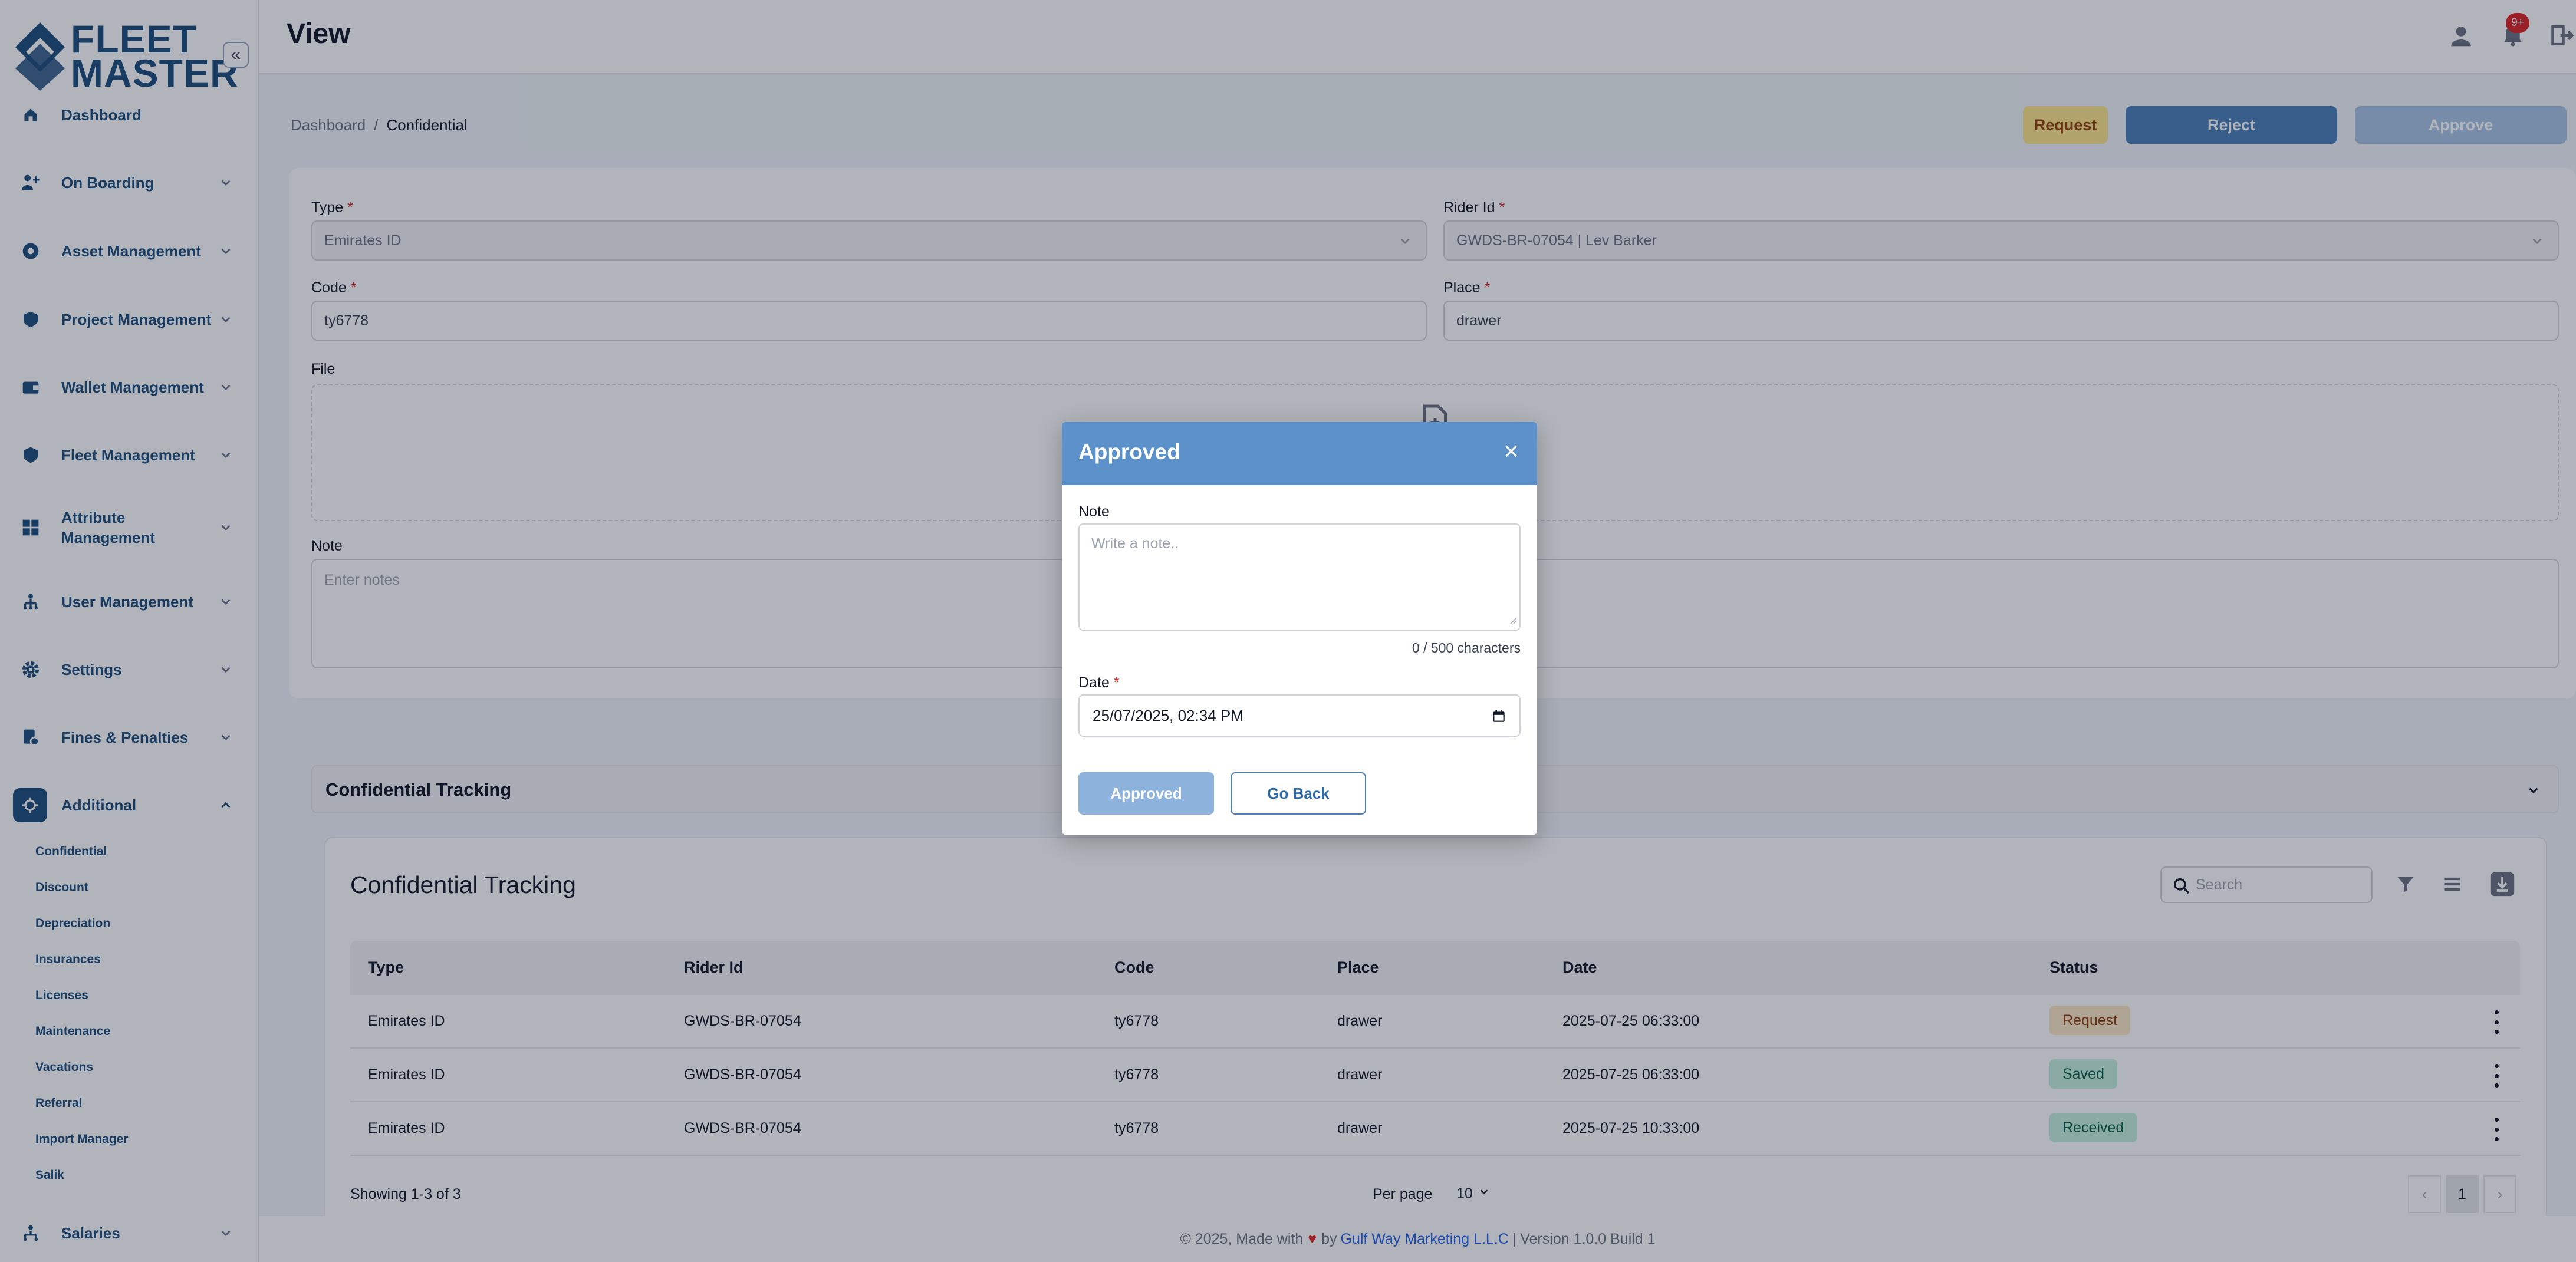  Describe the element at coordinates (1168, 715) in the screenshot. I see `dialog-date-value: 25/07/2025, 02:34 PM` at that location.